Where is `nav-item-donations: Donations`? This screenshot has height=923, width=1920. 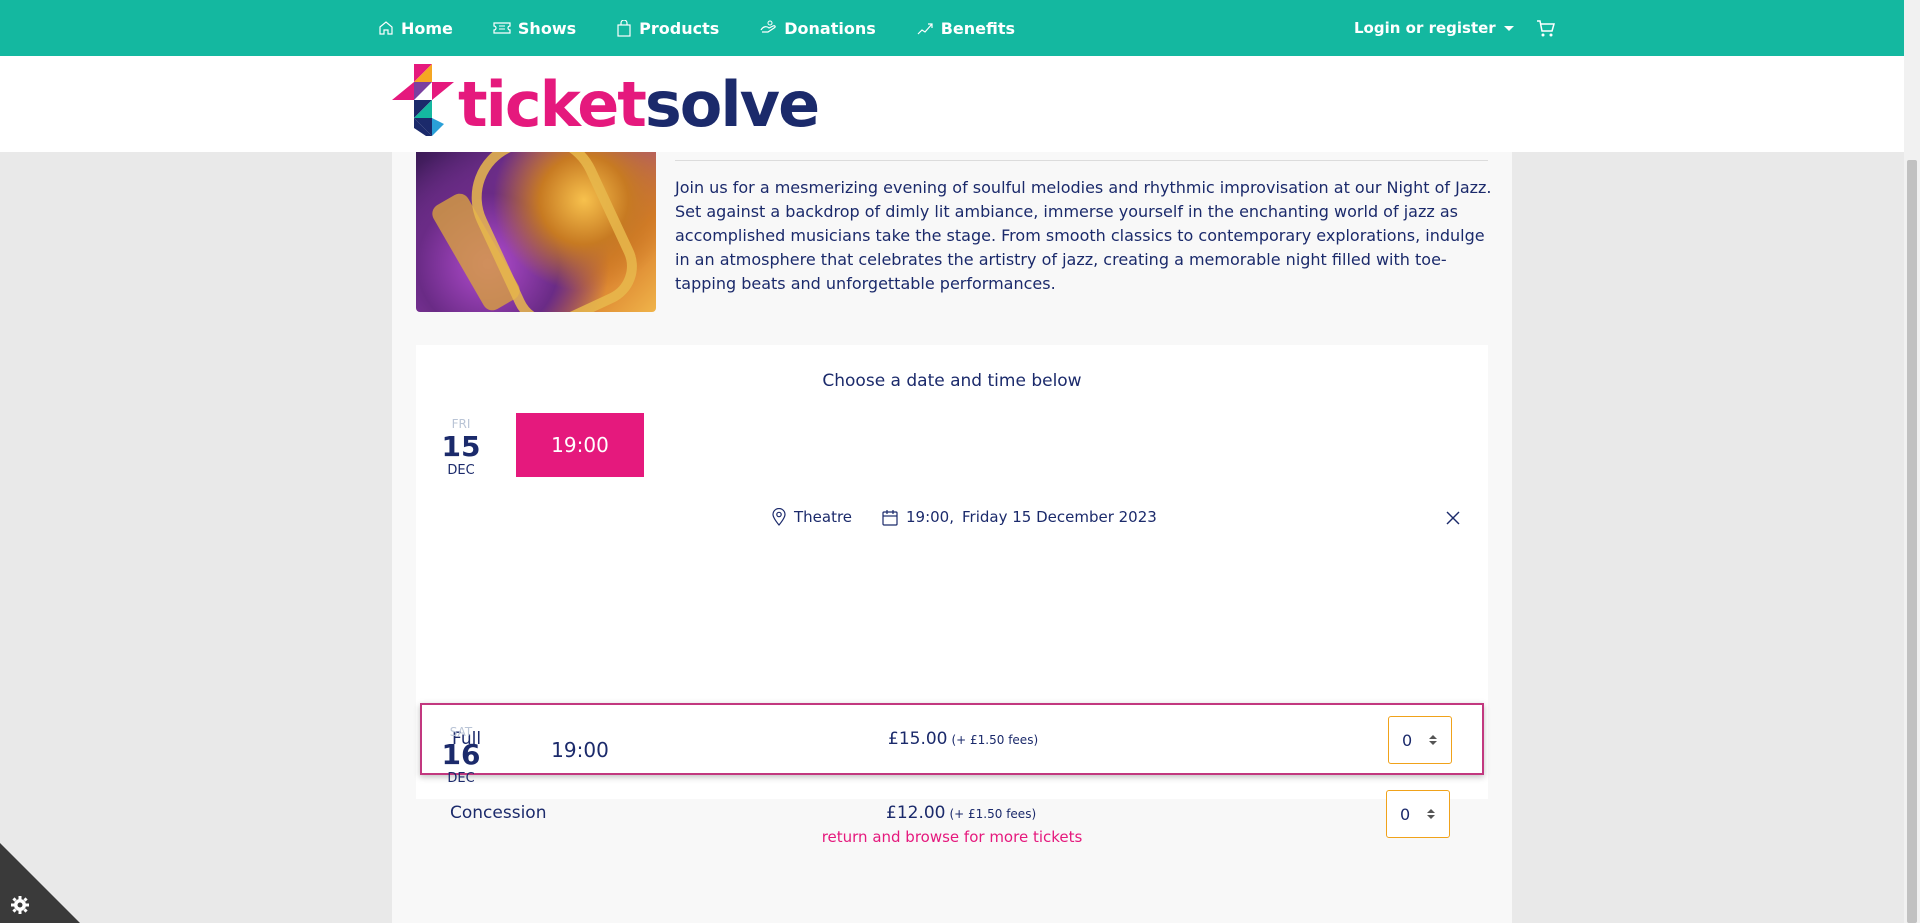
nav-item-donations: Donations is located at coordinates (817, 28).